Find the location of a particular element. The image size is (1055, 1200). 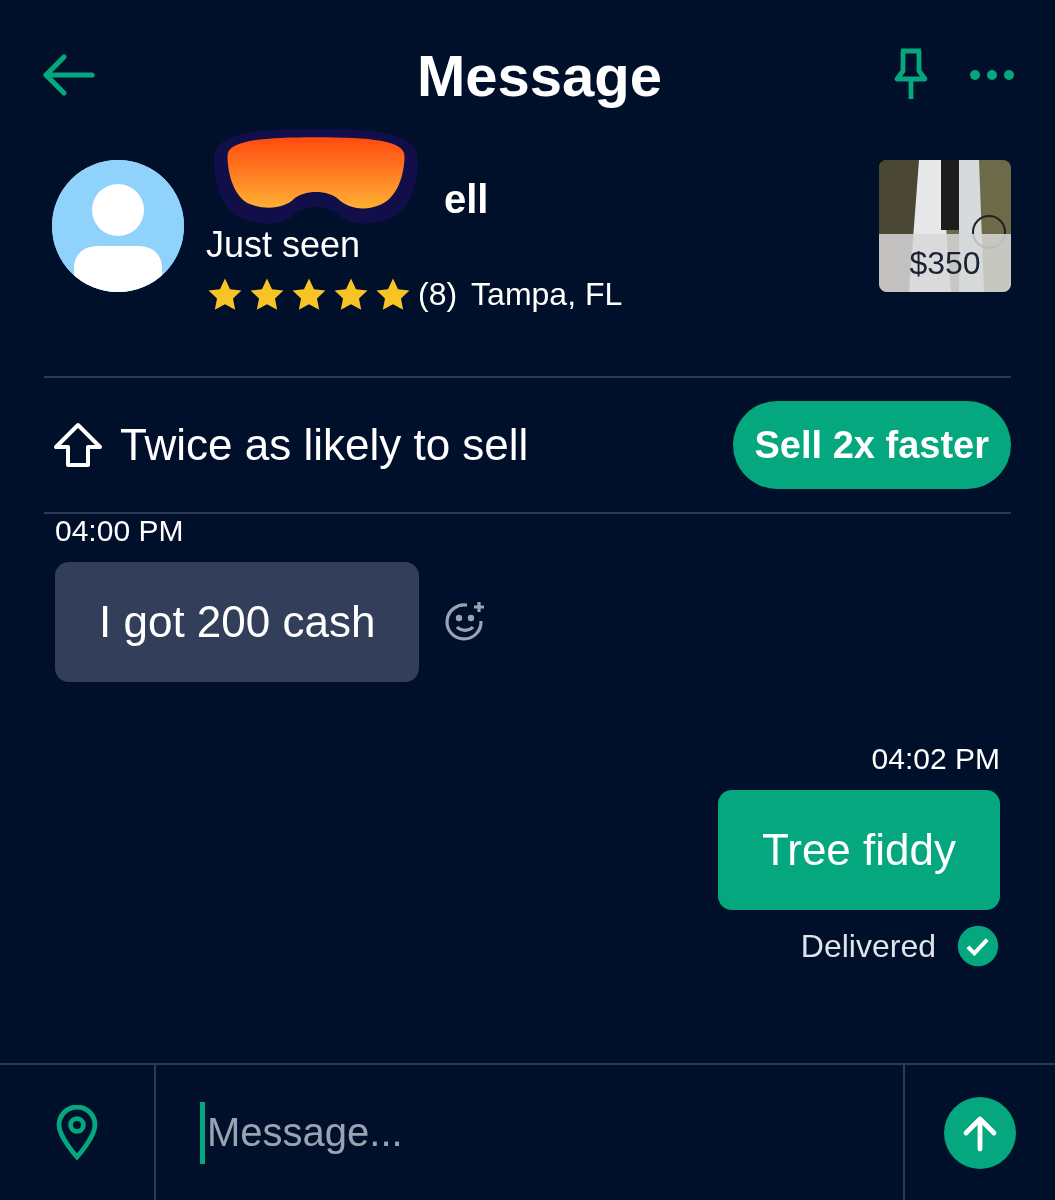

location: Tampa, FL is located at coordinates (547, 294).